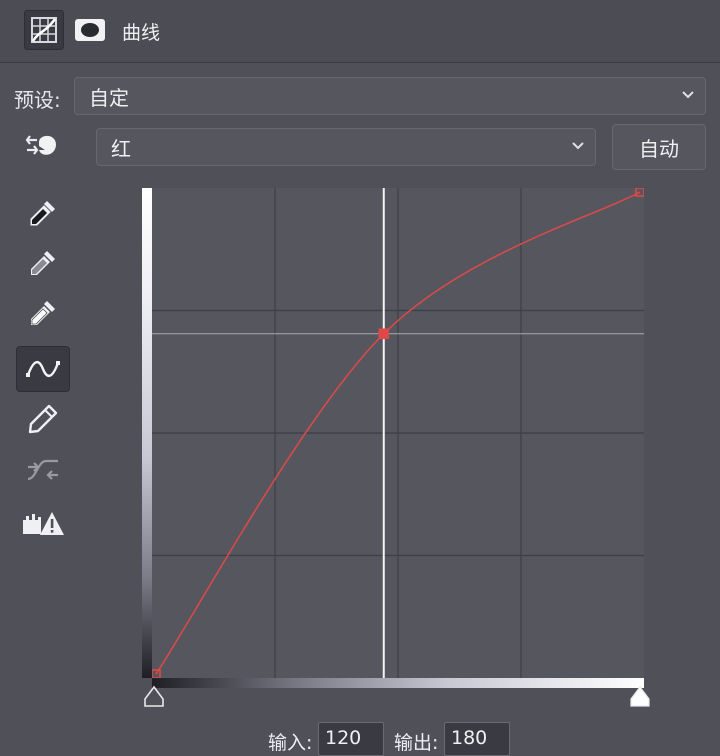 The image size is (720, 756). I want to click on curve-point-edit-icon, so click(43, 369).